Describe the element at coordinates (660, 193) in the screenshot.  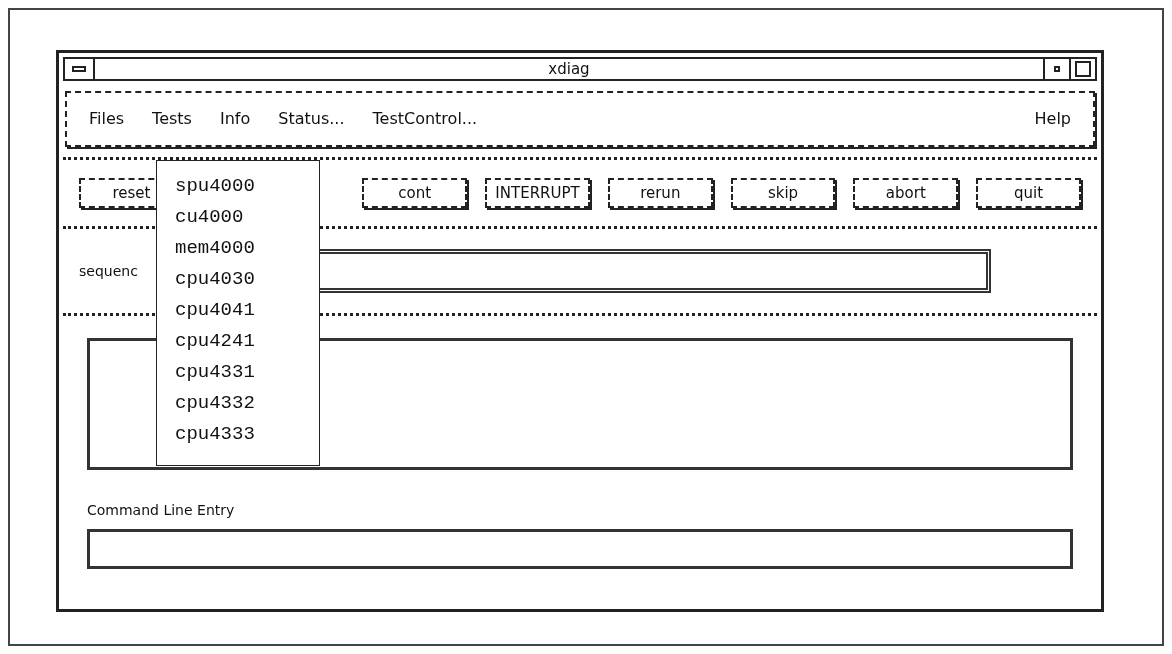
I see `toolbar-button: rerun` at that location.